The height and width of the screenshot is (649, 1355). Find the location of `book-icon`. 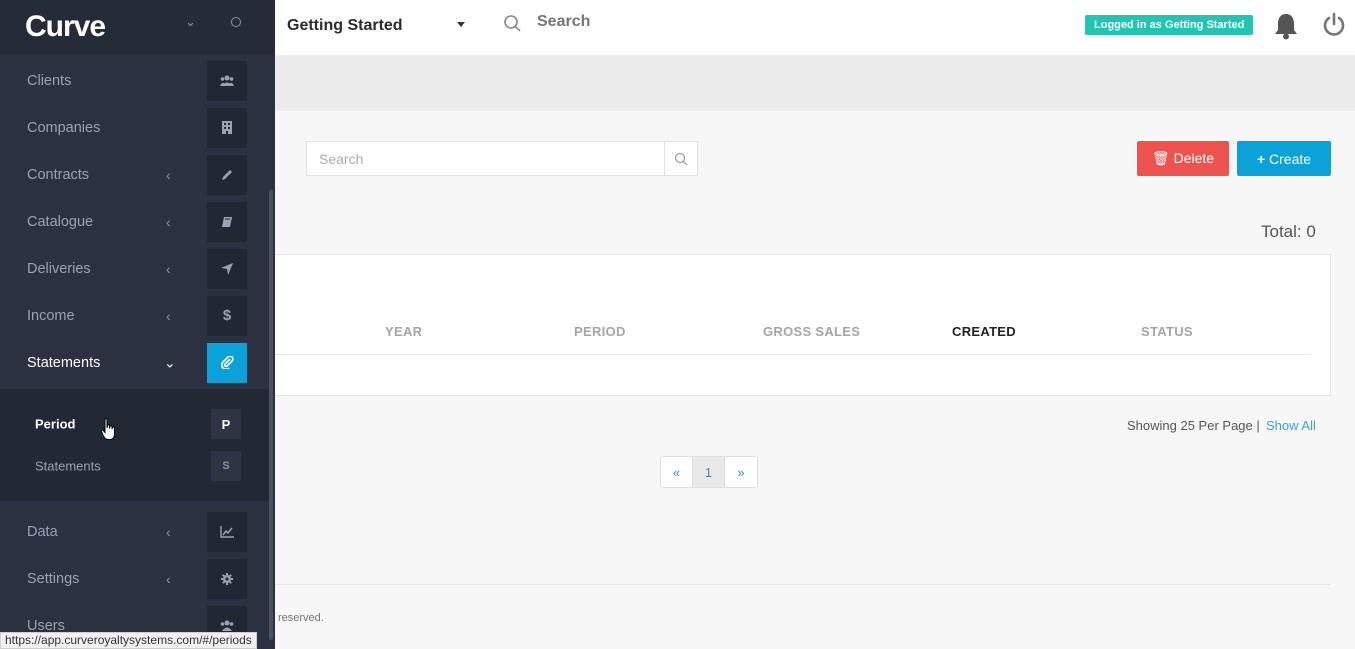

book-icon is located at coordinates (227, 221).